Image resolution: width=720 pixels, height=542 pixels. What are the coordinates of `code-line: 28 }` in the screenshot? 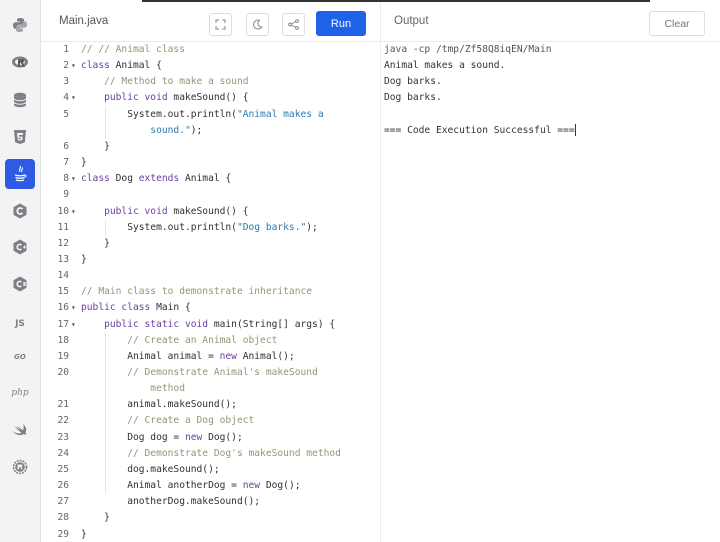 It's located at (210, 518).